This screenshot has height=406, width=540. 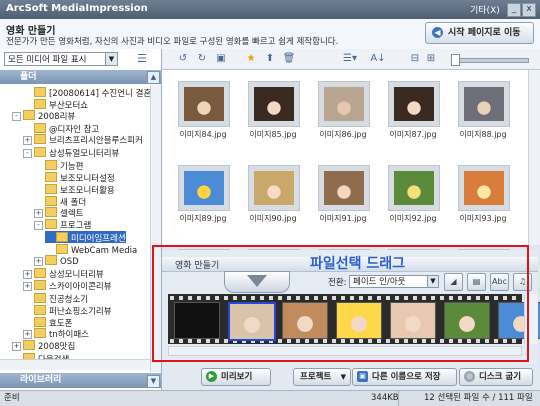 What do you see at coordinates (80, 77) in the screenshot?
I see `folder-panel-header: 폴더` at bounding box center [80, 77].